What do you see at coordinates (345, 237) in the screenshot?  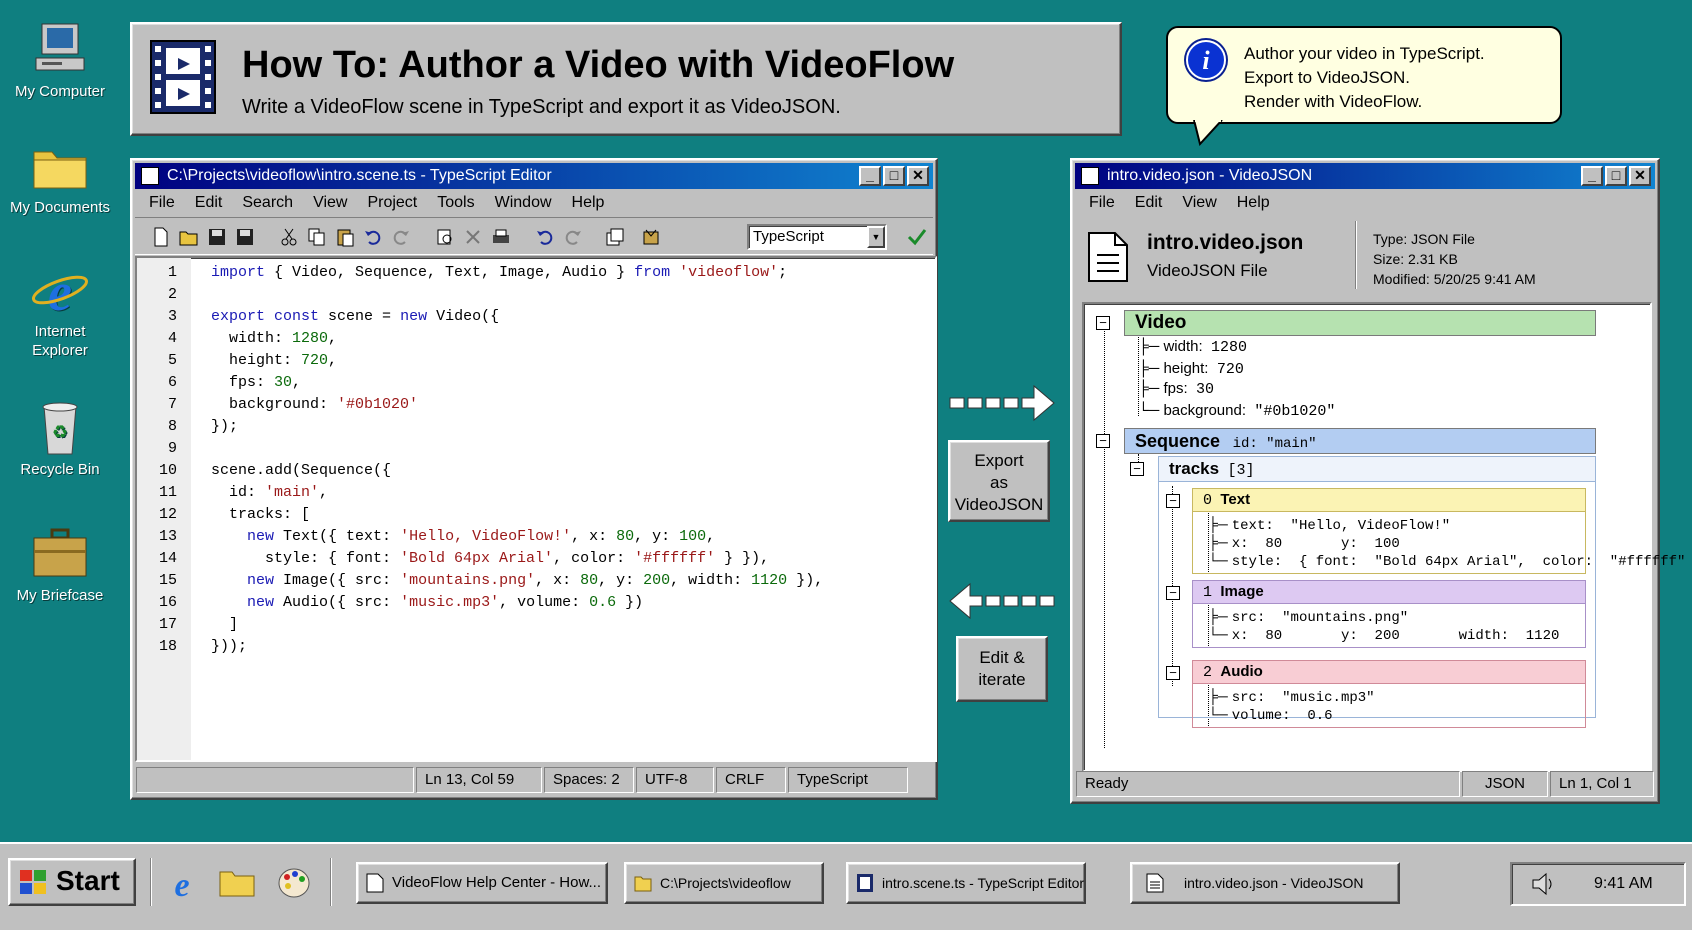 I see `paste-icon` at bounding box center [345, 237].